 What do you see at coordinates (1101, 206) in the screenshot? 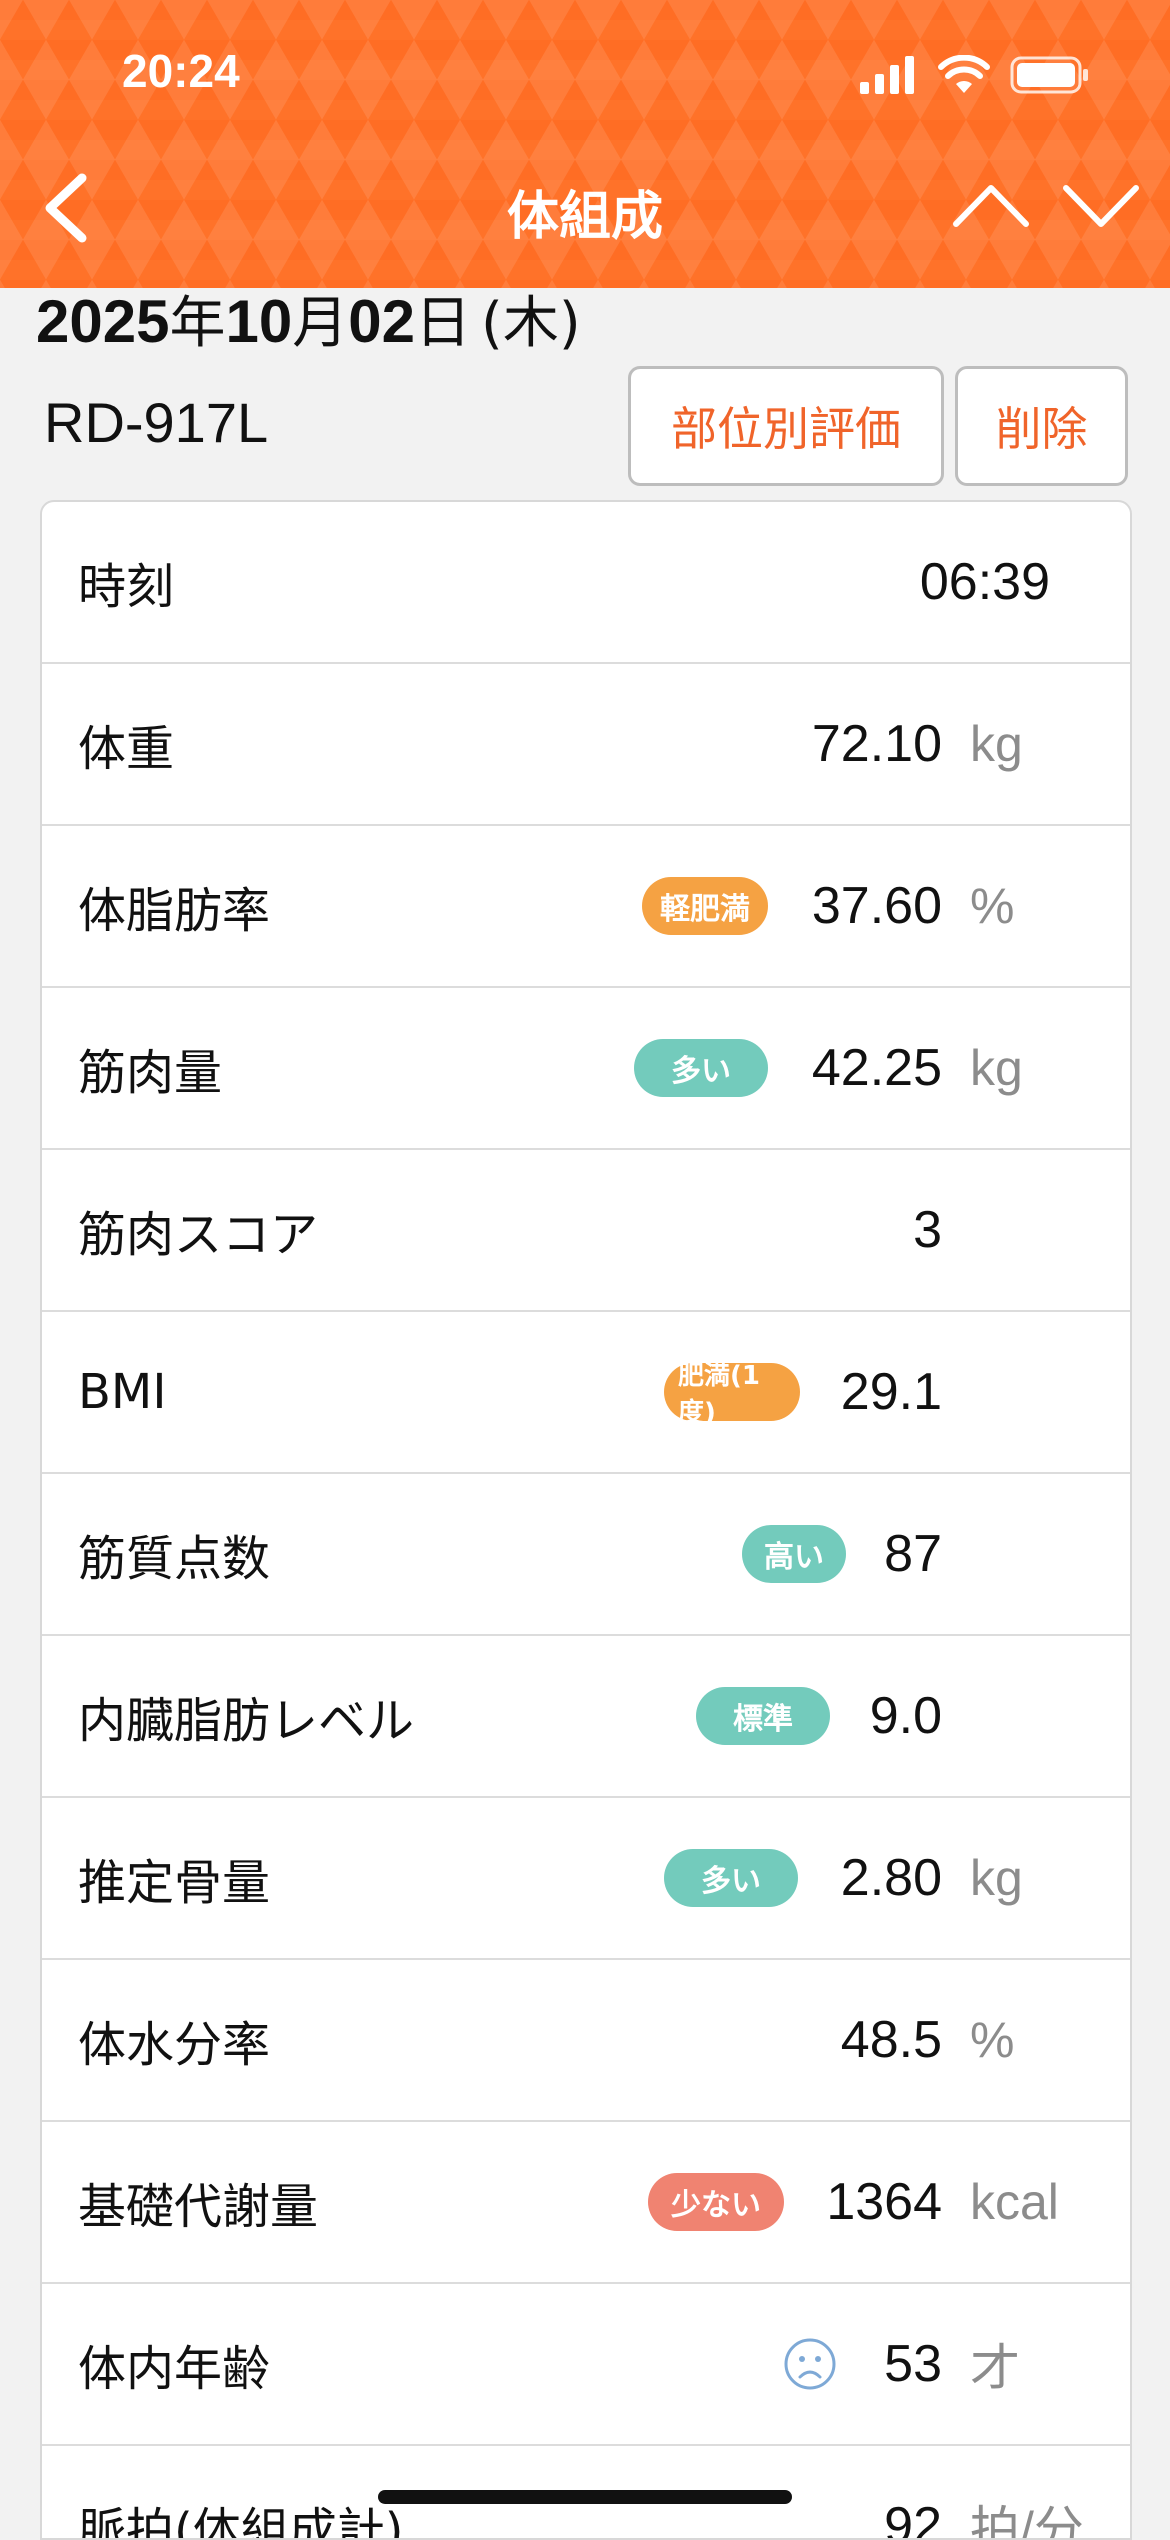
I see `chevron-down-icon` at bounding box center [1101, 206].